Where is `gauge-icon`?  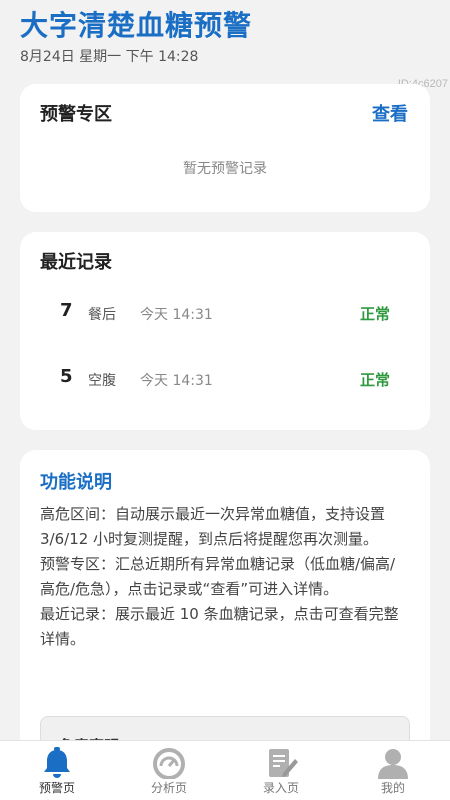 gauge-icon is located at coordinates (169, 763).